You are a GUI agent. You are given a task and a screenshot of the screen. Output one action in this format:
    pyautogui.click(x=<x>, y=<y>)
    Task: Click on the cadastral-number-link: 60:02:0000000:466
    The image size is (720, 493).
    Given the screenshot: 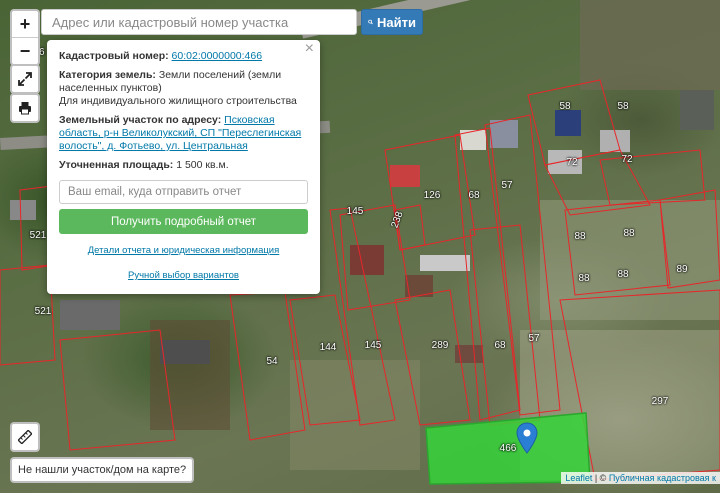 What is the action you would take?
    pyautogui.click(x=217, y=56)
    